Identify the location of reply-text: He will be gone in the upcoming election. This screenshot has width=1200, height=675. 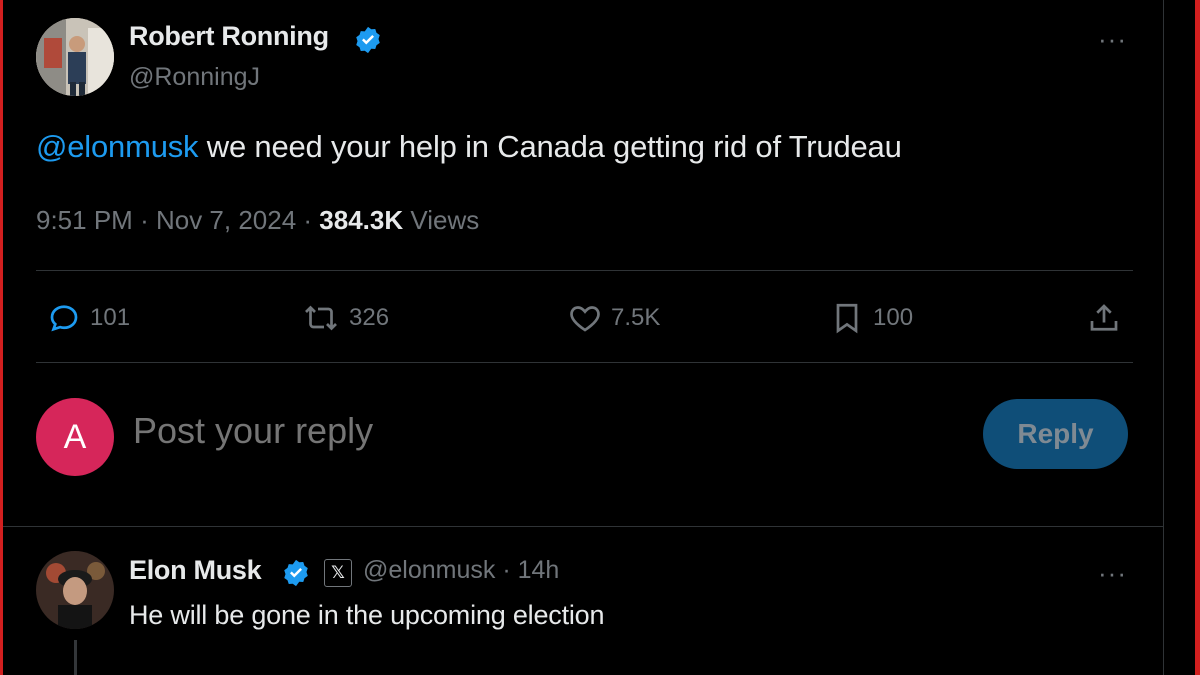
(367, 615).